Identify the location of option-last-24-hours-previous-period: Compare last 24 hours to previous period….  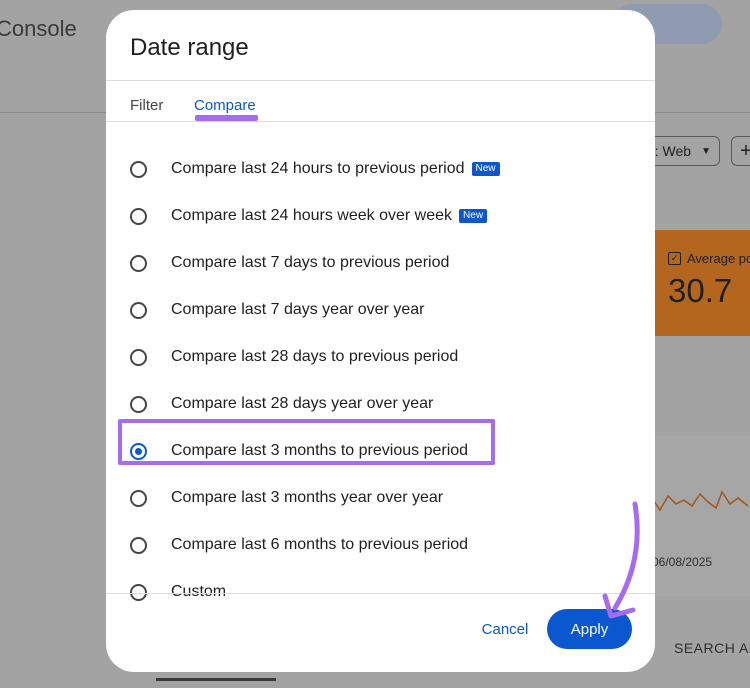
(315, 169).